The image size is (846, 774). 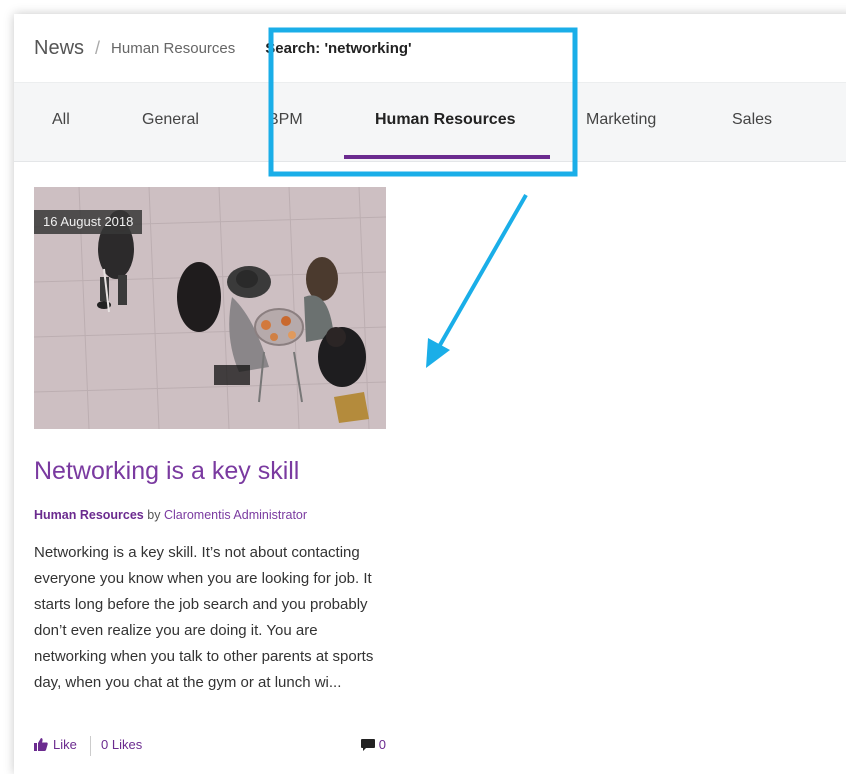 I want to click on comments-button: 0, so click(x=373, y=744).